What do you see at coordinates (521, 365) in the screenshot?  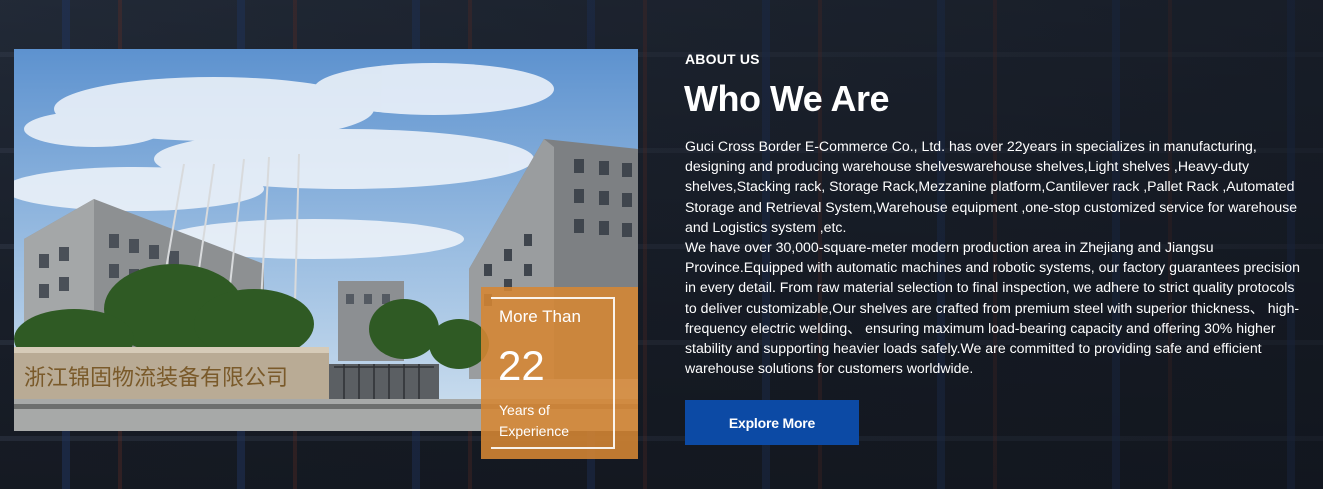 I see `badge-years-number: 22` at bounding box center [521, 365].